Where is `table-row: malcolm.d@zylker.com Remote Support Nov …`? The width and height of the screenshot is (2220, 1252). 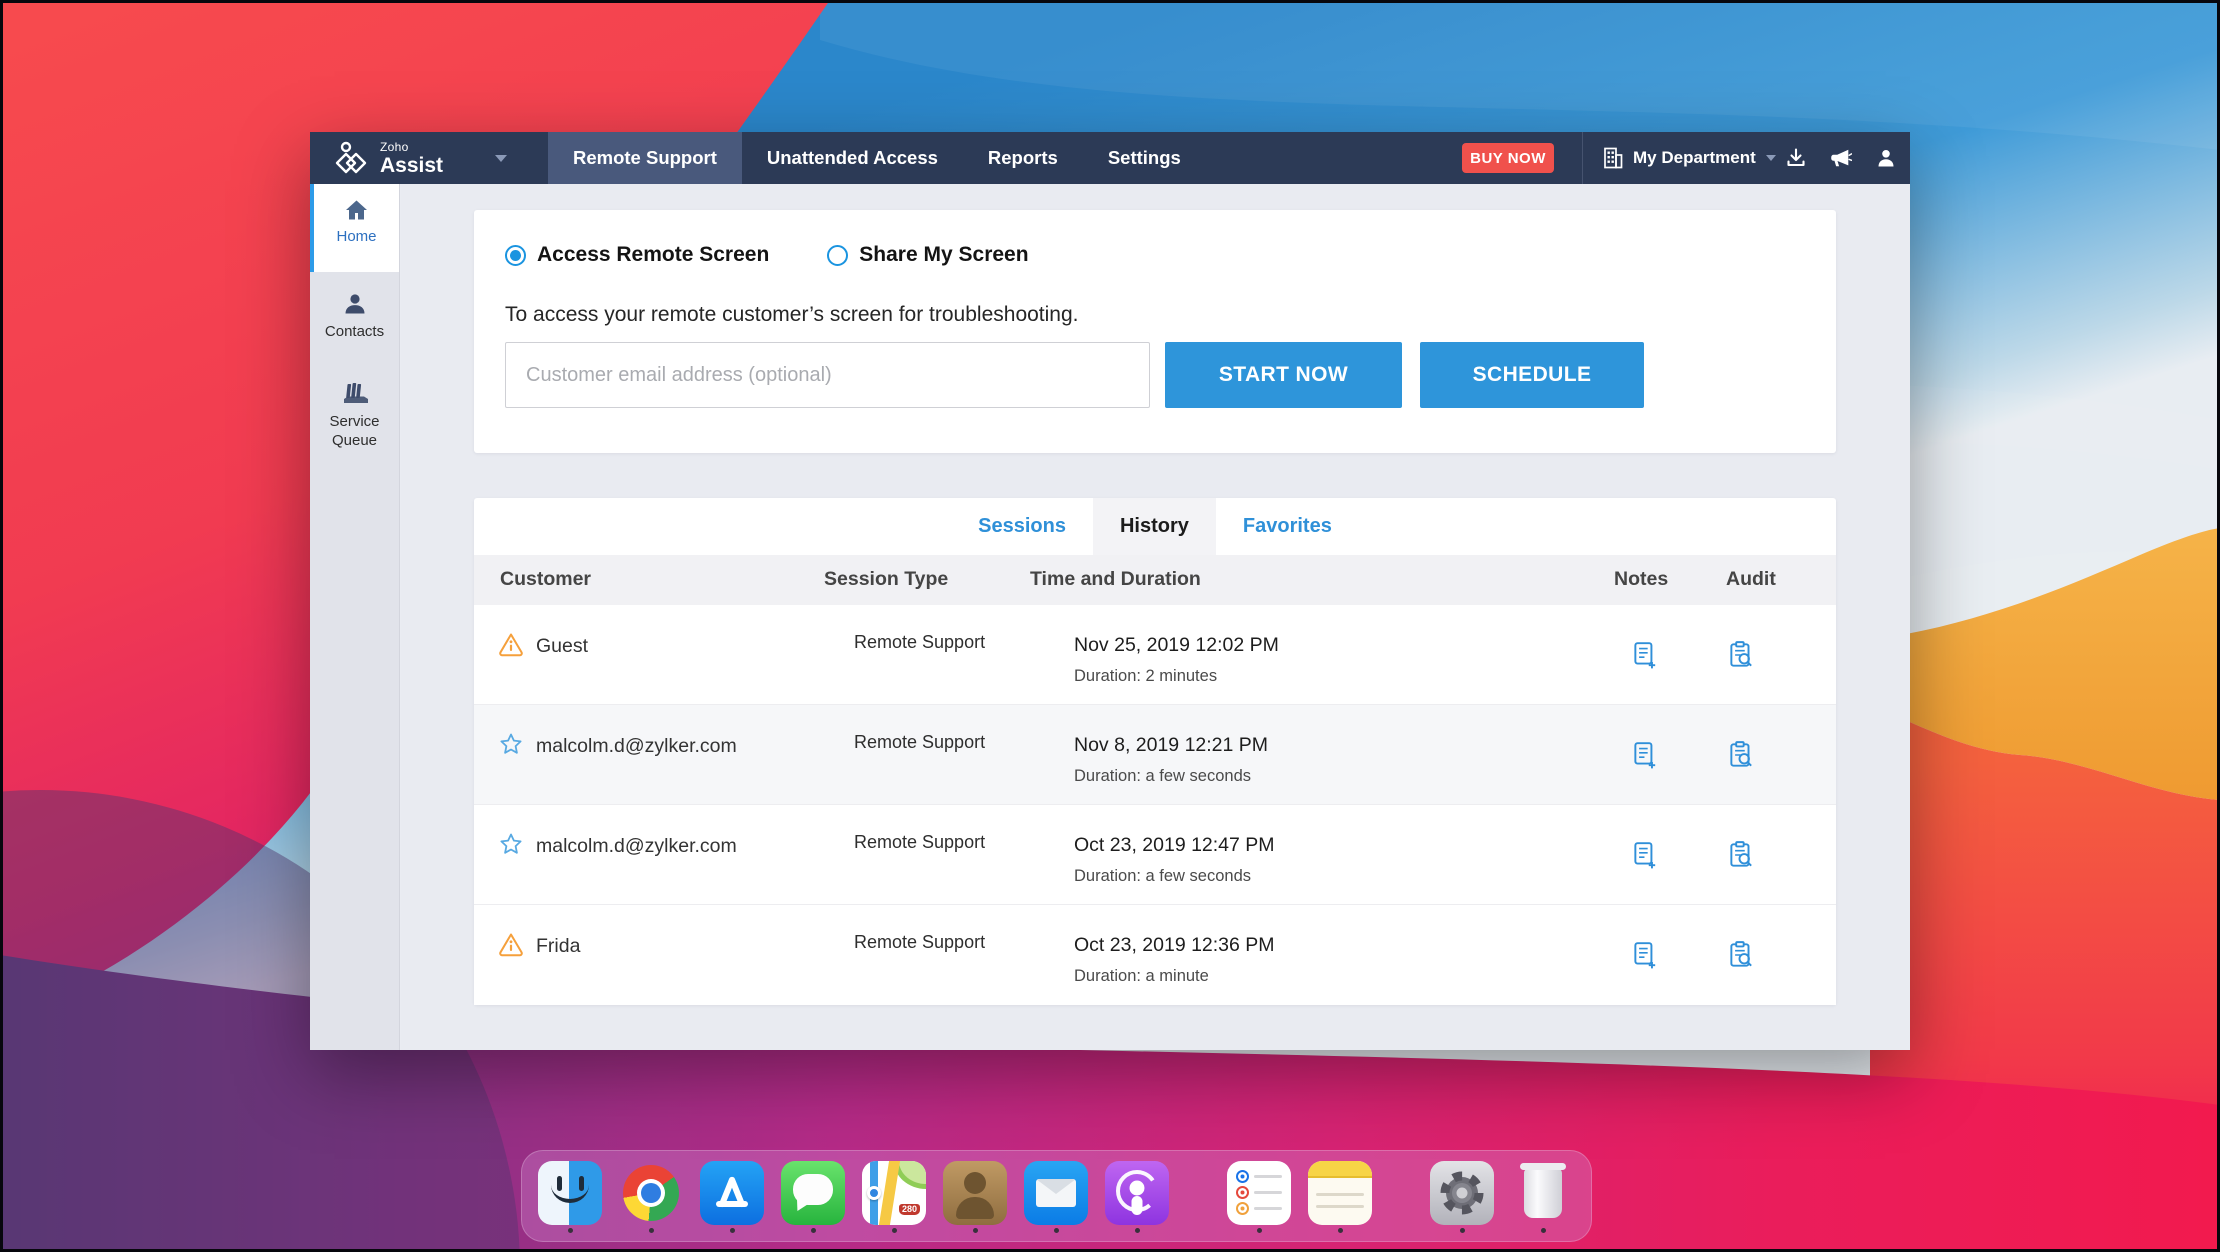 table-row: malcolm.d@zylker.com Remote Support Nov … is located at coordinates (1155, 755).